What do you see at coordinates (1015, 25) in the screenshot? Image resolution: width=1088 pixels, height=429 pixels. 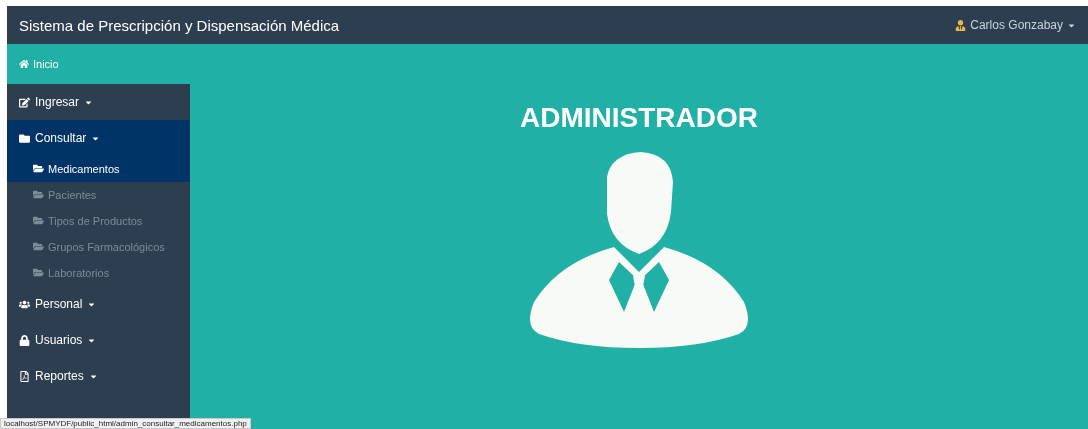 I see `user-menu: Carlos Gonzabay` at bounding box center [1015, 25].